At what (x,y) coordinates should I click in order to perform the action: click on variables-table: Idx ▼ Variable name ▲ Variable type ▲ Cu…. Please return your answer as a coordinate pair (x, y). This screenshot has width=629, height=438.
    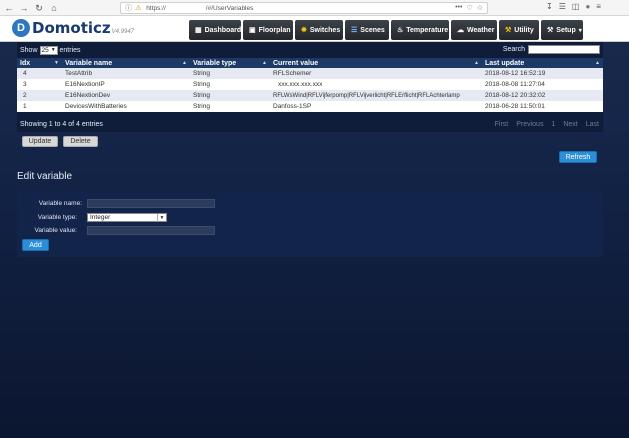
    Looking at the image, I should click on (310, 85).